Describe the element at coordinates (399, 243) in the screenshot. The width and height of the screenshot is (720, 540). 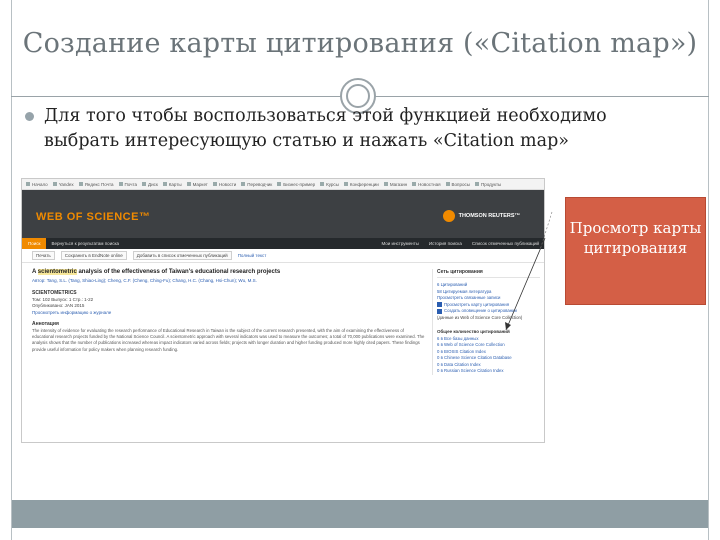
I see `nav-my-tools: Мои инструменты` at that location.